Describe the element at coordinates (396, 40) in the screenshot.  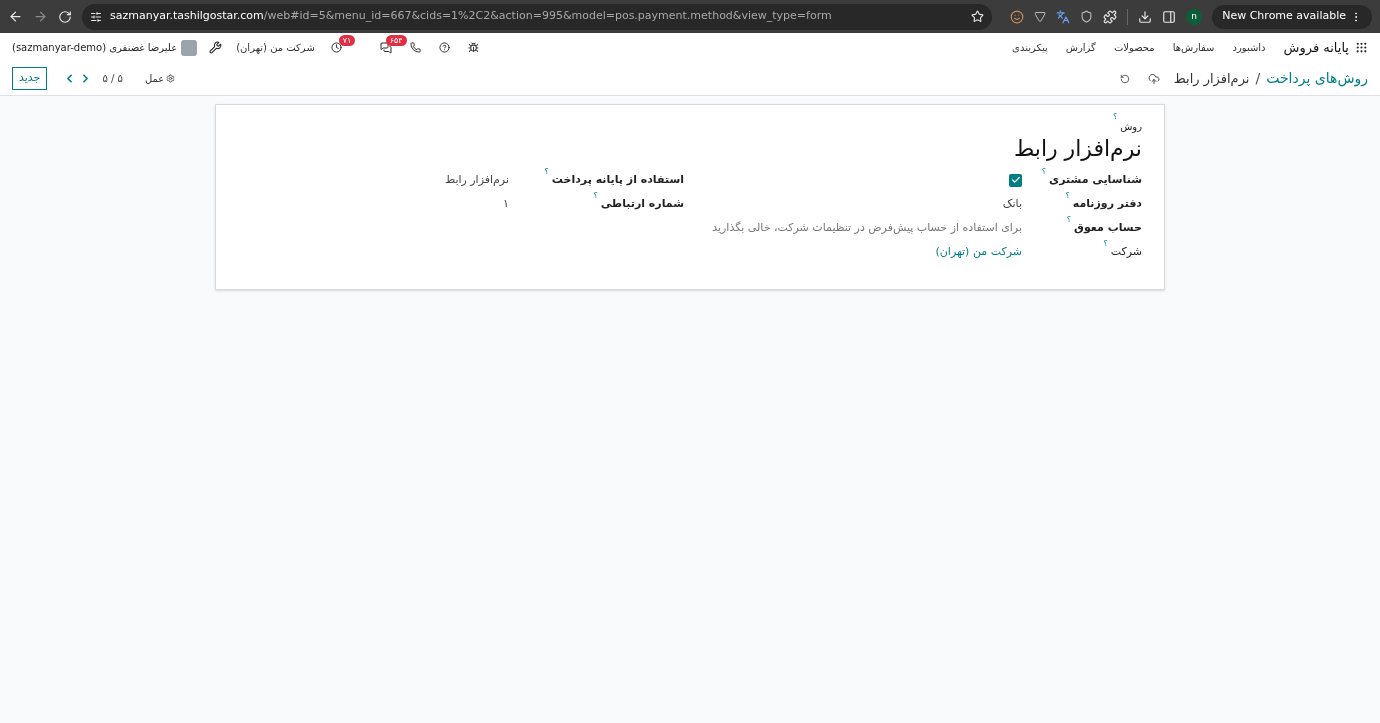
I see `messages-badge: ۶۵۴` at that location.